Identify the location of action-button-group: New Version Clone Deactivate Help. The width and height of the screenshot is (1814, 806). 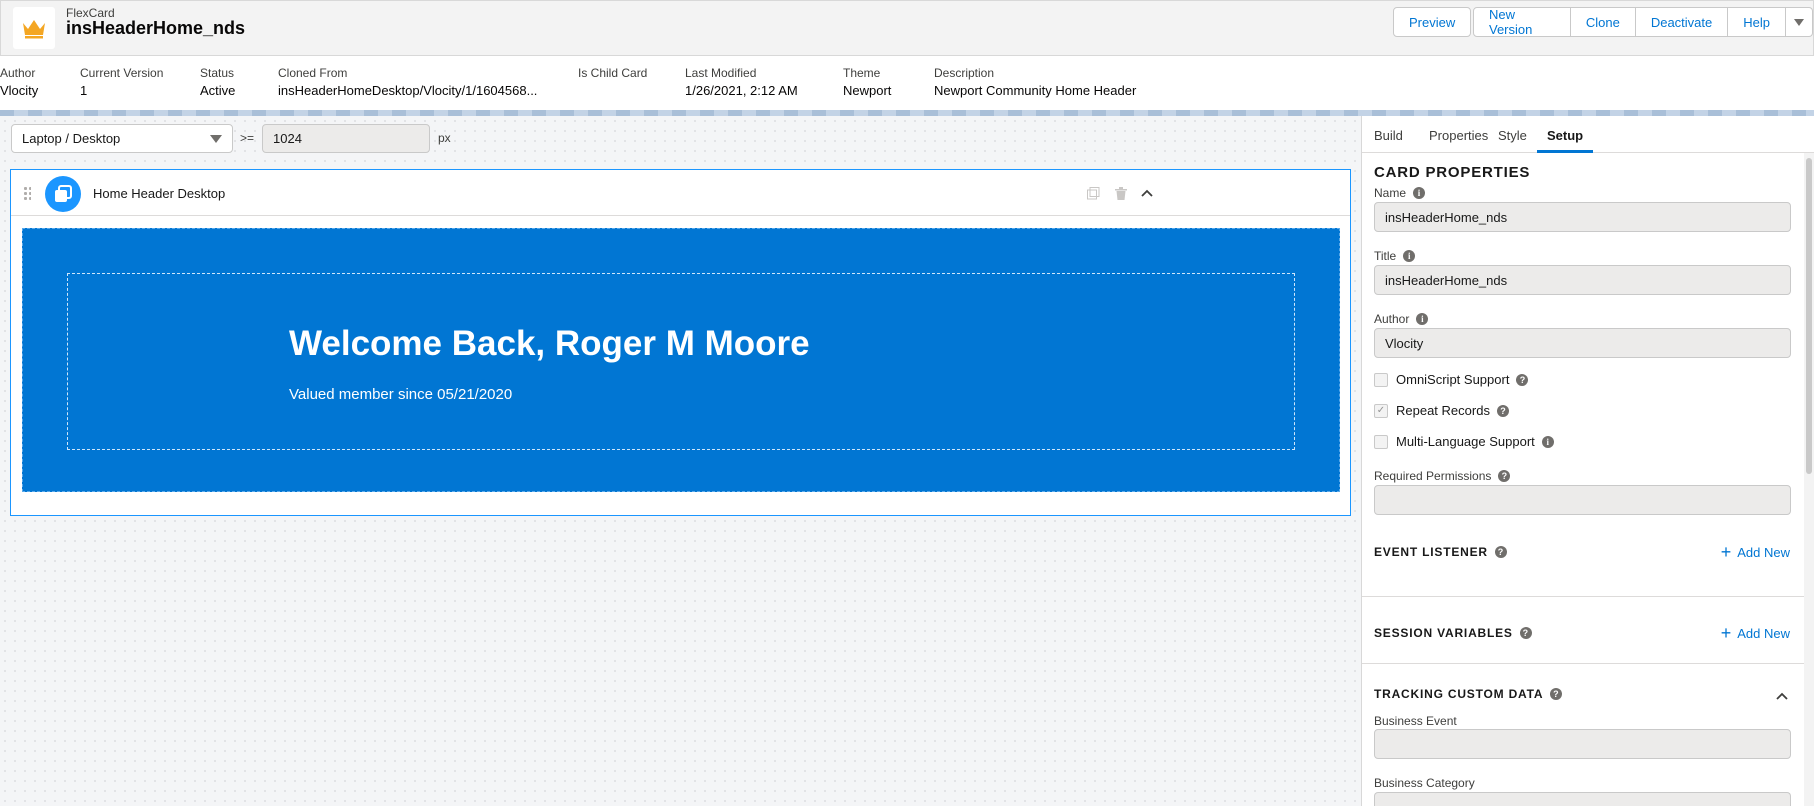
(1643, 22).